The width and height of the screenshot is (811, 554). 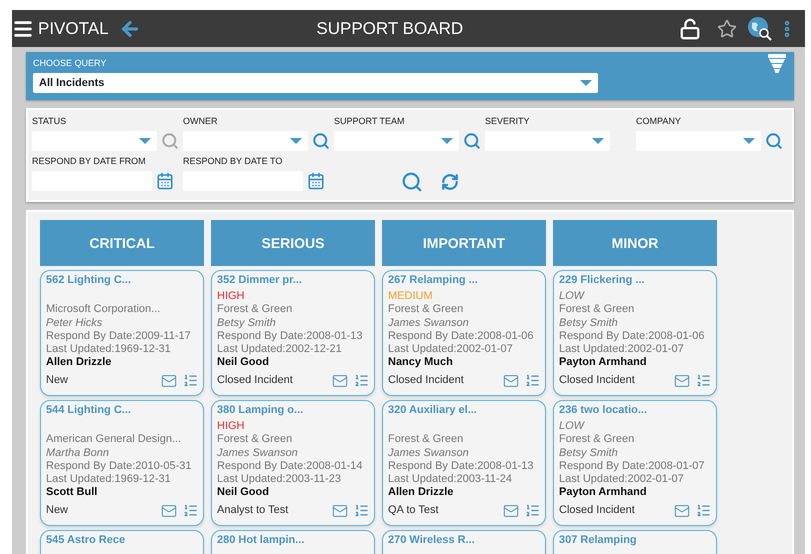 I want to click on incident-card: 562 Lighting C... Microsoft Corporation... Peter Hicks Respond By Date:2009-11-17 Last Updated:1969-12-31 Allen Drizzle New, so click(x=122, y=333).